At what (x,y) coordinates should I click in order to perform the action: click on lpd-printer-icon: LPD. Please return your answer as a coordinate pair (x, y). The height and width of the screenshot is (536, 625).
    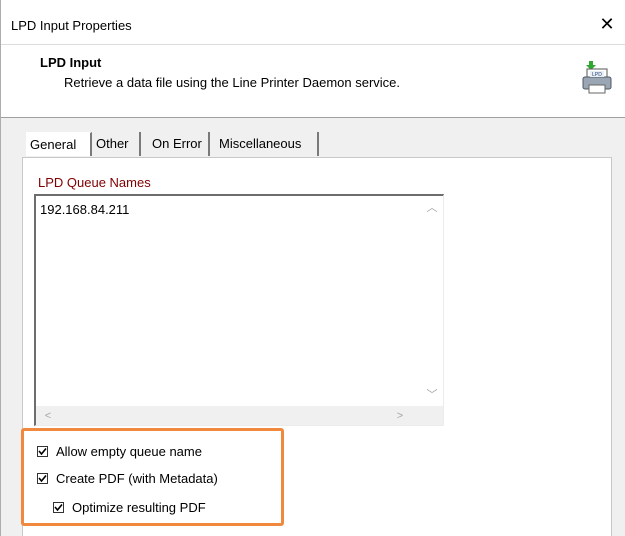
    Looking at the image, I should click on (597, 77).